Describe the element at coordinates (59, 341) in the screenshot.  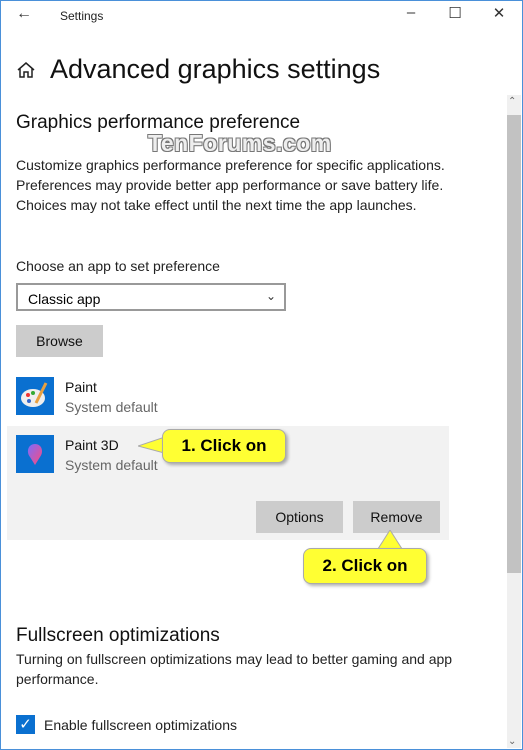
I see `browse-button: Browse` at that location.